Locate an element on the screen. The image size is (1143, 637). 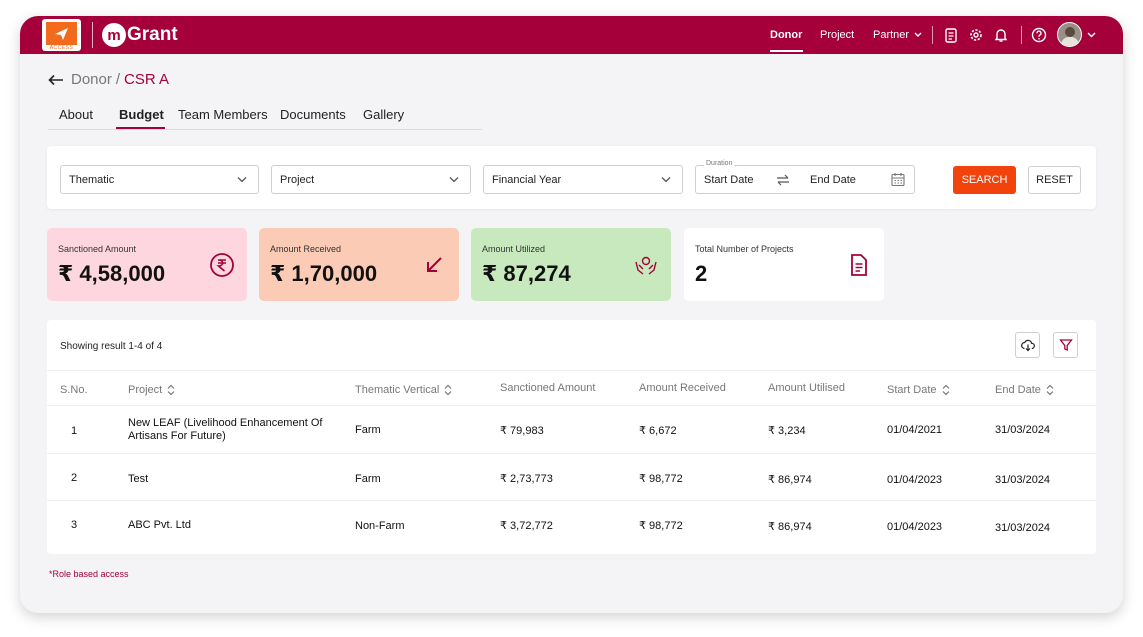
back-arrow-icon is located at coordinates (56, 80).